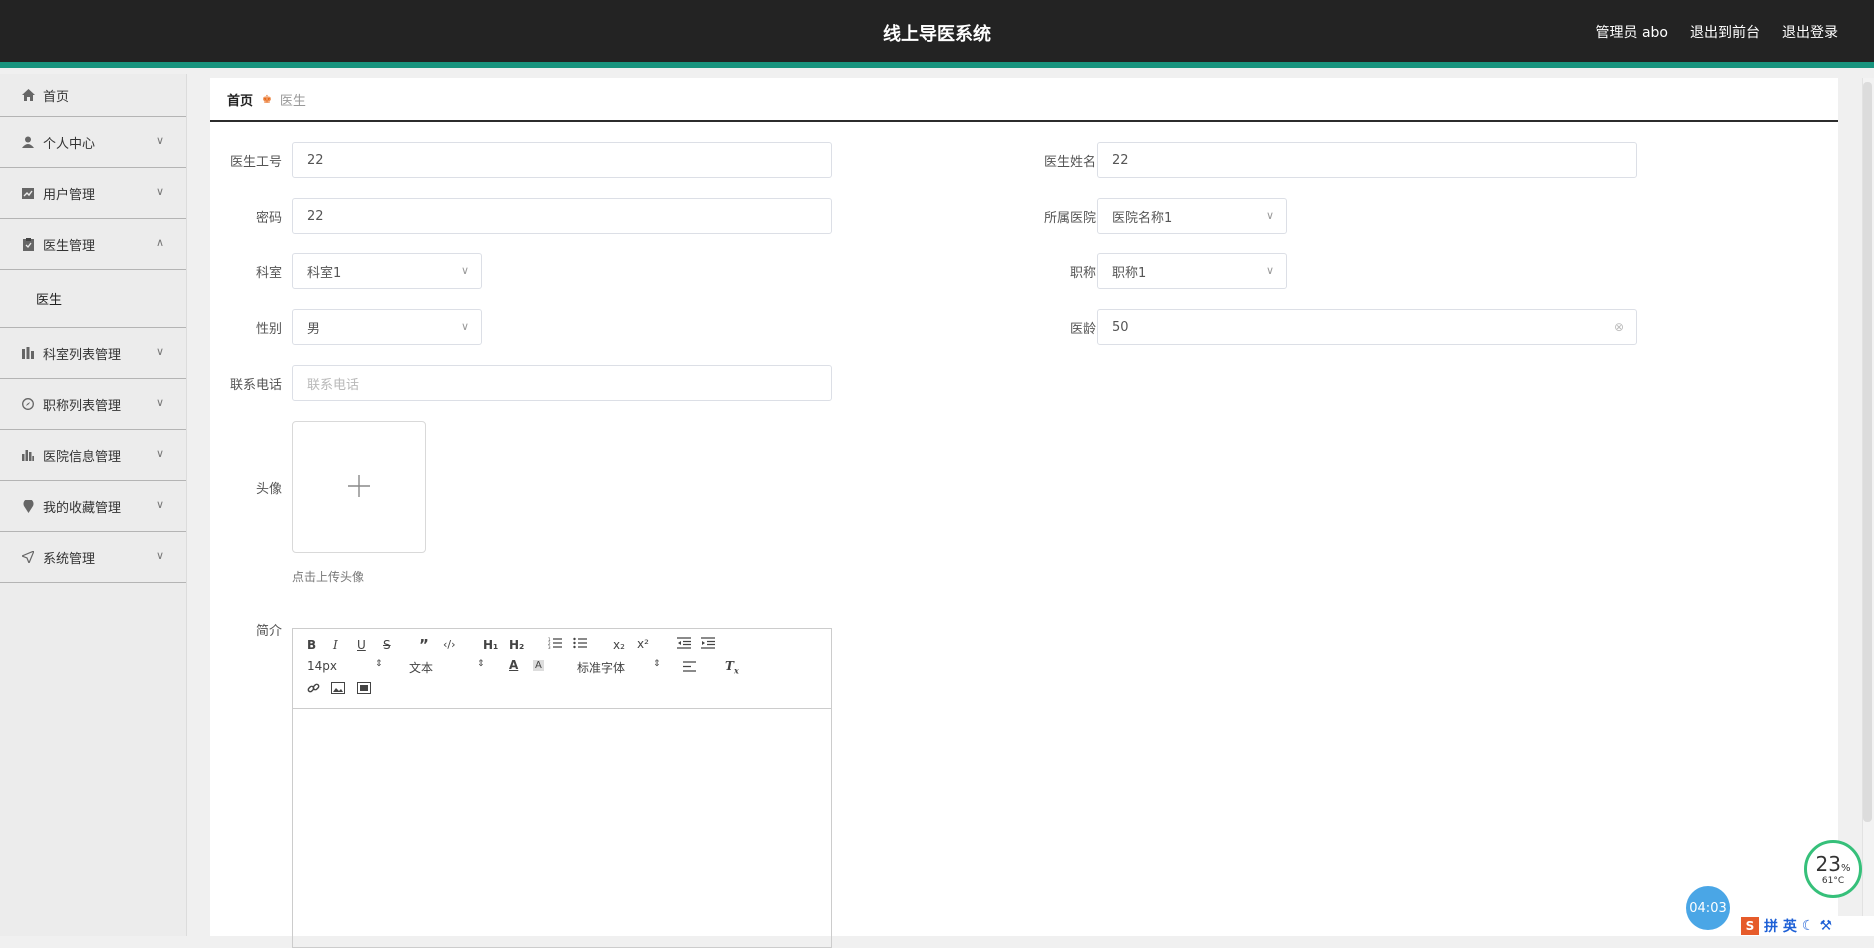  Describe the element at coordinates (28, 142) in the screenshot. I see `user-icon` at that location.